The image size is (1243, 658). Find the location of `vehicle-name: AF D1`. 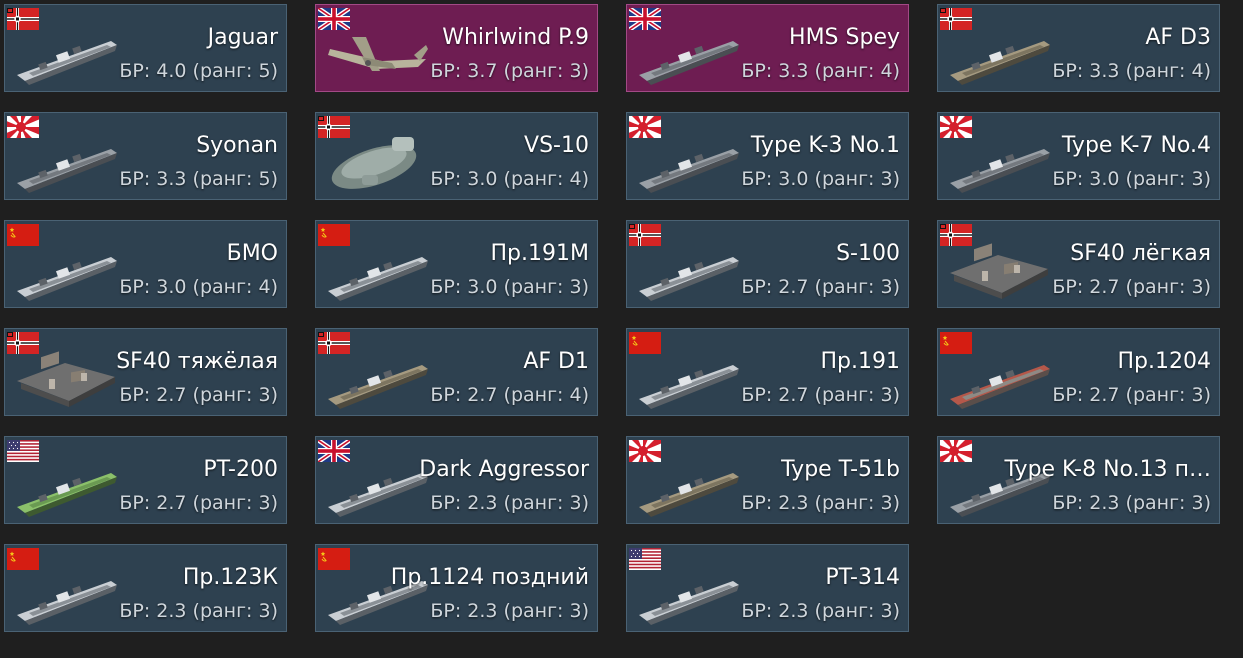

vehicle-name: AF D1 is located at coordinates (556, 361).